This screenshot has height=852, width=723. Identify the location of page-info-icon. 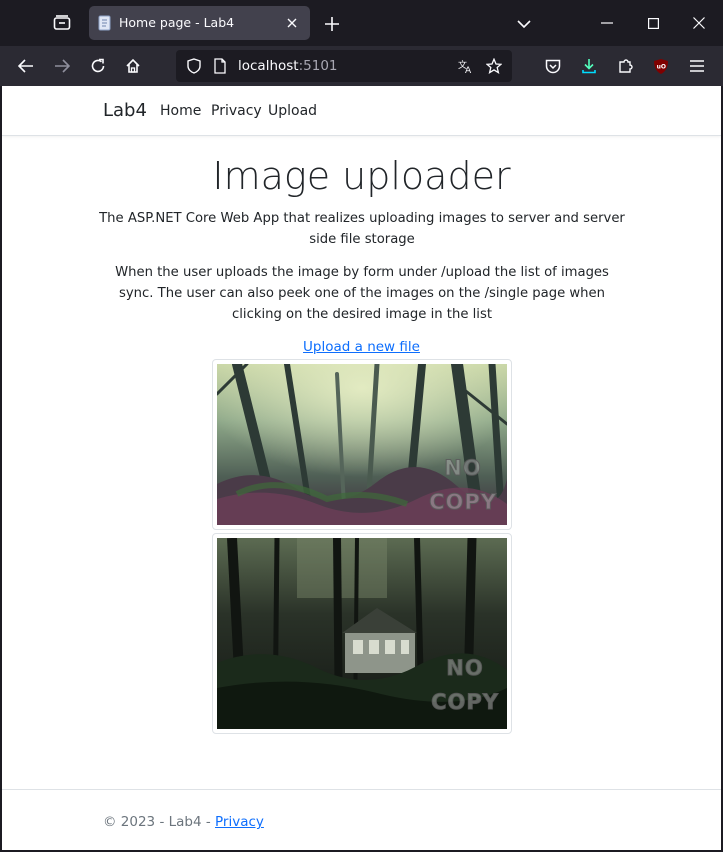
(220, 66).